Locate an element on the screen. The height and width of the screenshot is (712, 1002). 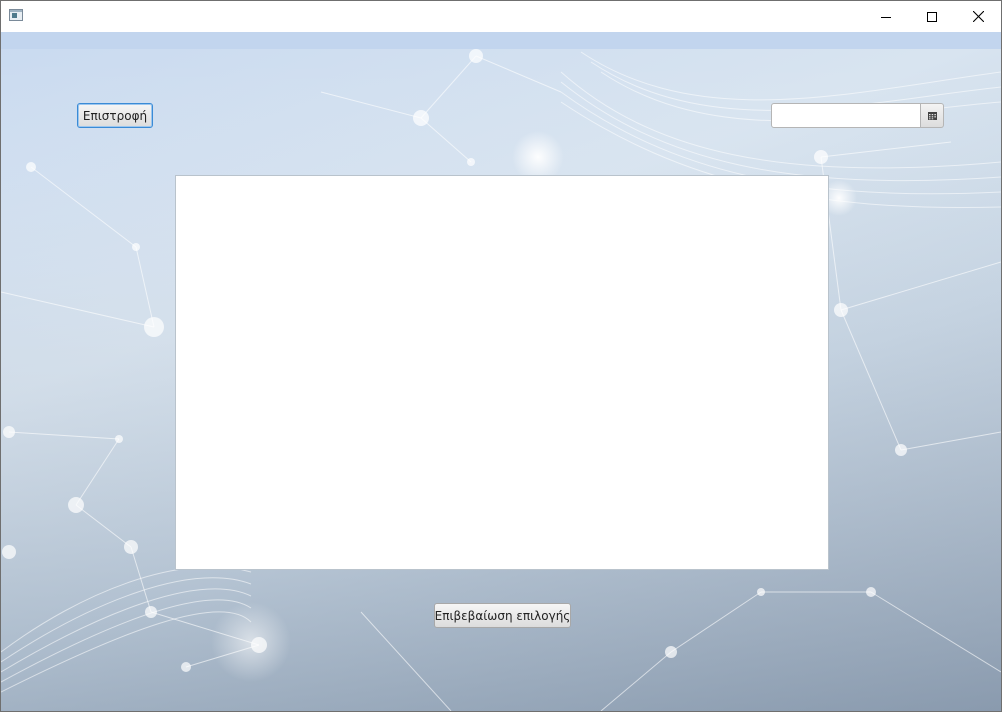
app-window-icon is located at coordinates (16, 15).